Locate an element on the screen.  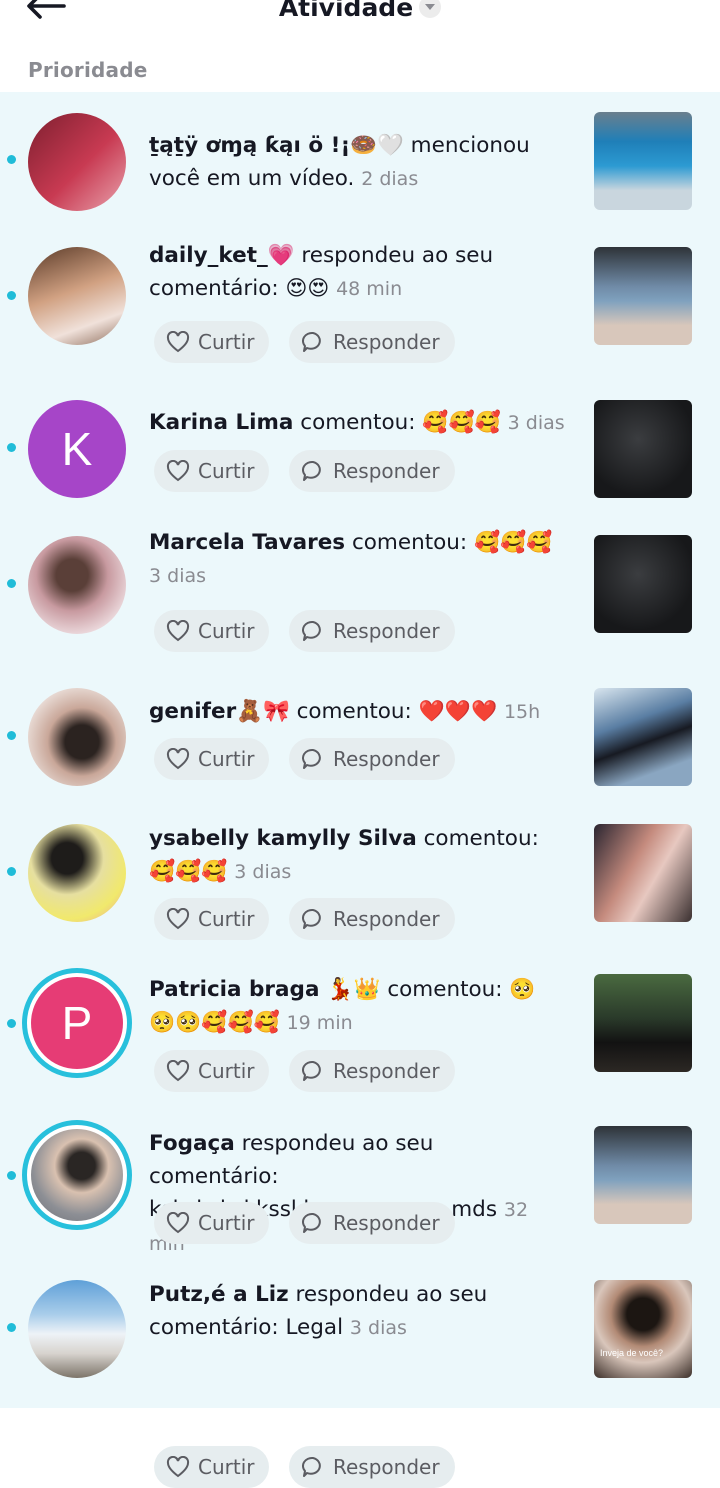
caret-down-icon is located at coordinates (430, 9).